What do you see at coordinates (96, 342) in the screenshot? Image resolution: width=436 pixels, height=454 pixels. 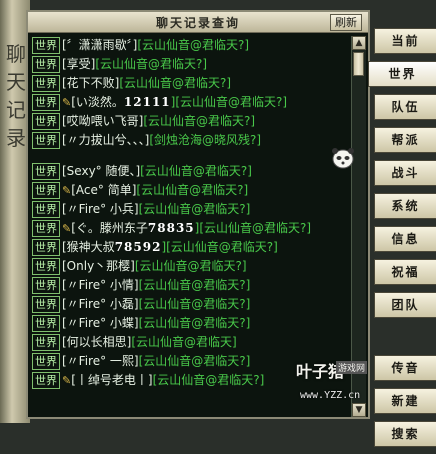 I see `sender-name: [何以长相思]` at bounding box center [96, 342].